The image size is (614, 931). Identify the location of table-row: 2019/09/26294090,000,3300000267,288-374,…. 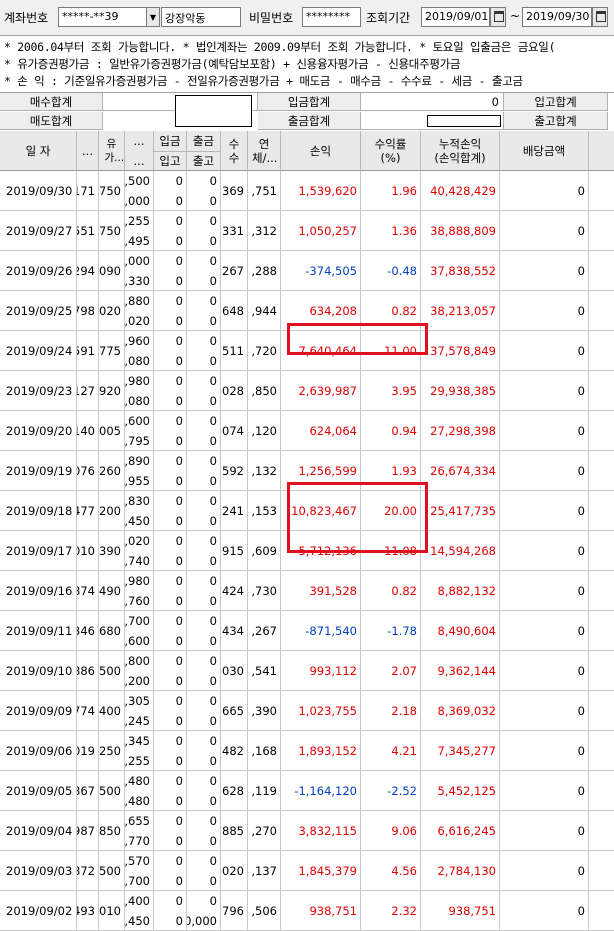
(307, 271).